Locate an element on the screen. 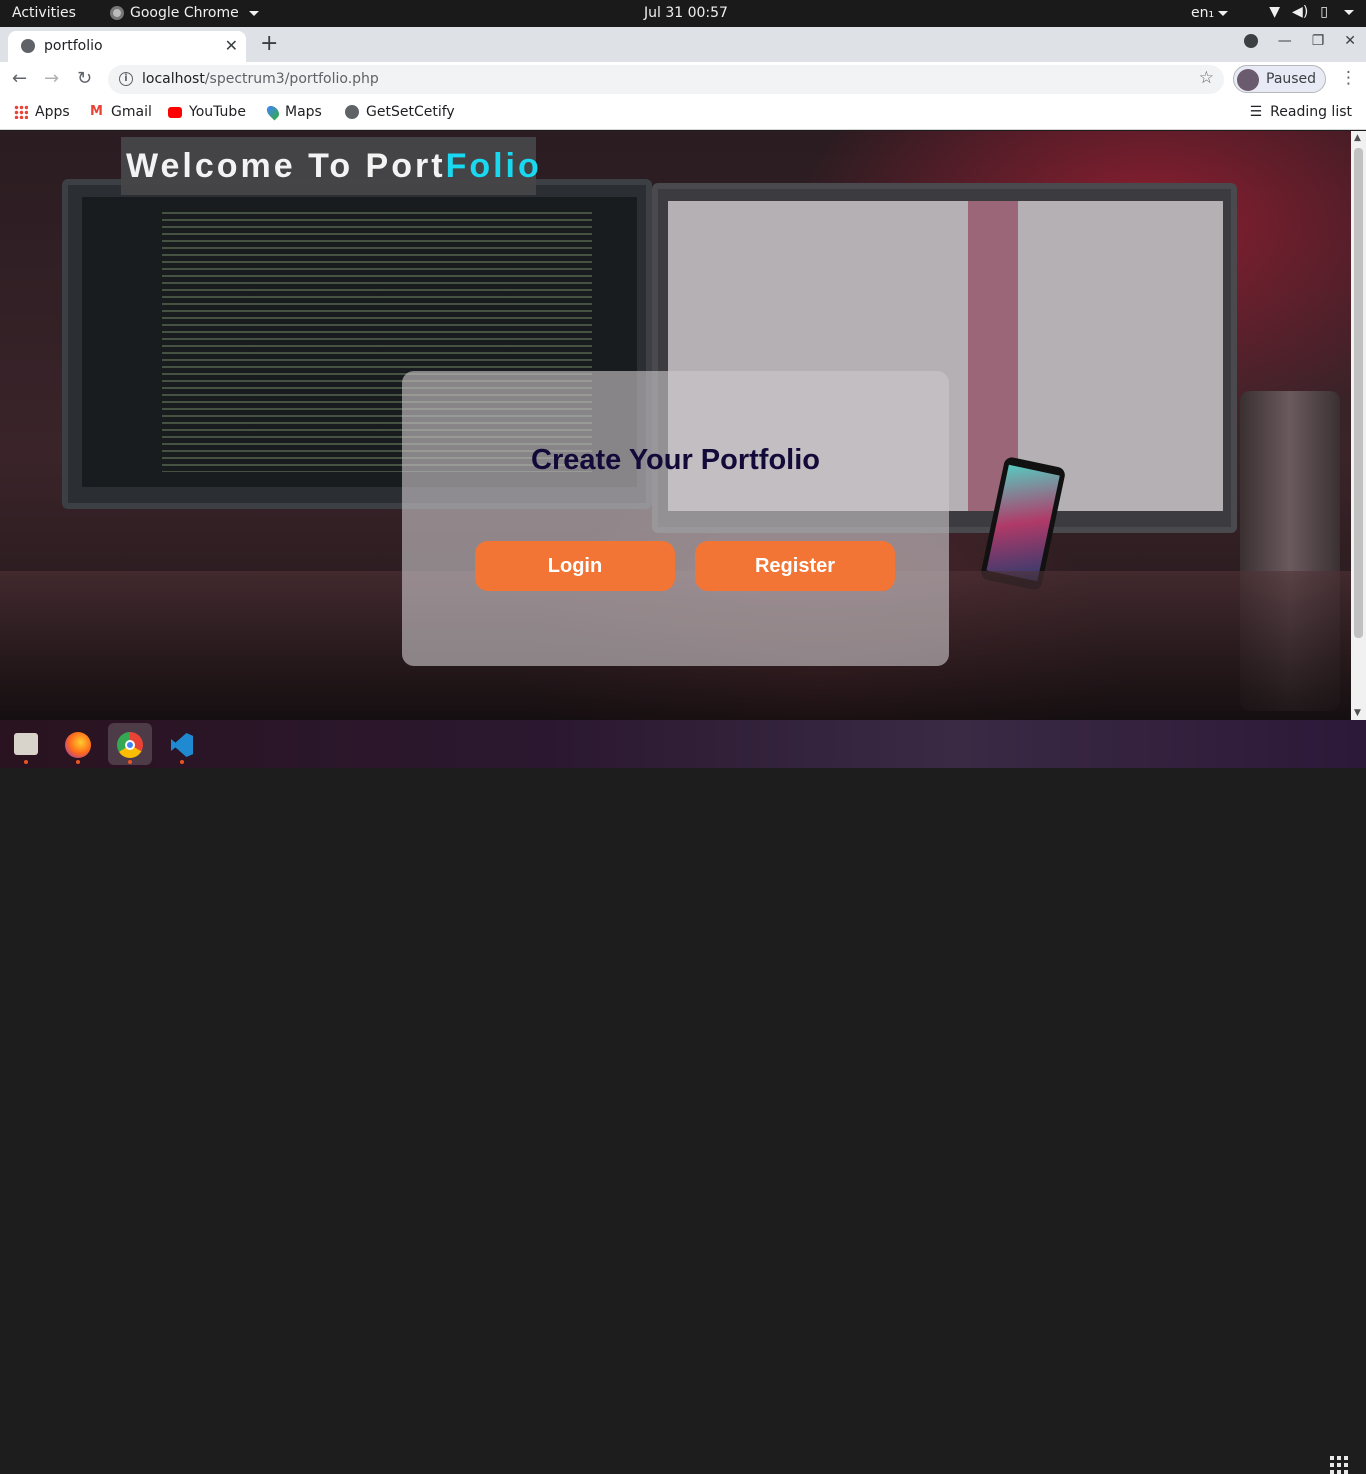 The height and width of the screenshot is (1474, 1366). reading-list-button: ☰ Reading list is located at coordinates (1301, 112).